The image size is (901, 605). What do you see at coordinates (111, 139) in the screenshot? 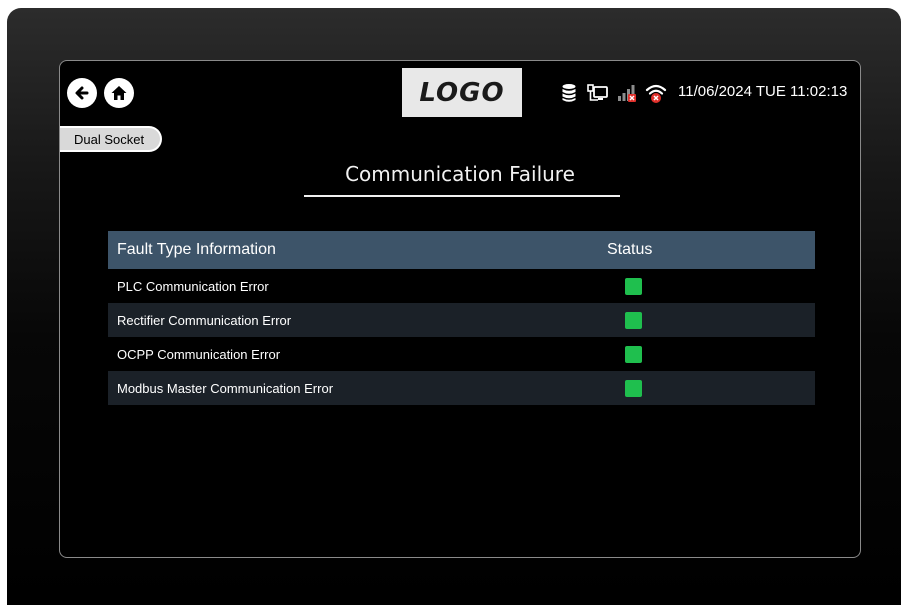
I see `dual-socket-tab: Dual Socket` at bounding box center [111, 139].